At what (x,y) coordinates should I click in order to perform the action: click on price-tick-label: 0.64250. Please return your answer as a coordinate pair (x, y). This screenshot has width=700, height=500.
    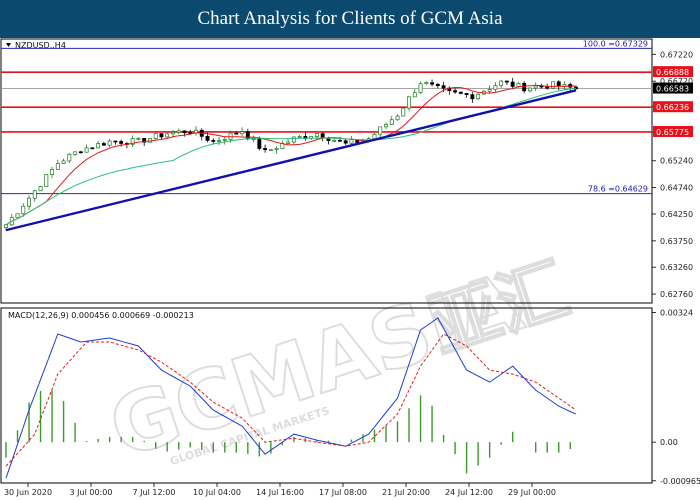
    Looking at the image, I should click on (676, 214).